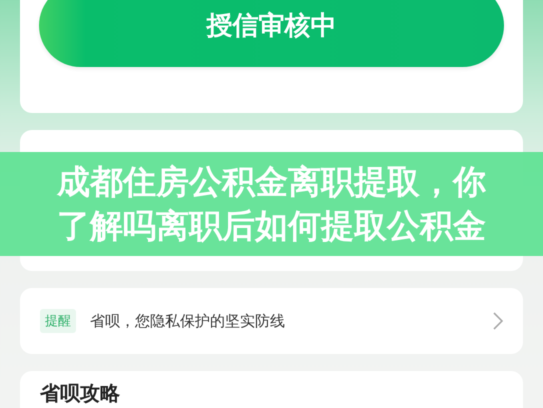  Describe the element at coordinates (188, 321) in the screenshot. I see `notice-text: 省呗，您隐私保护的坚实防线` at that location.